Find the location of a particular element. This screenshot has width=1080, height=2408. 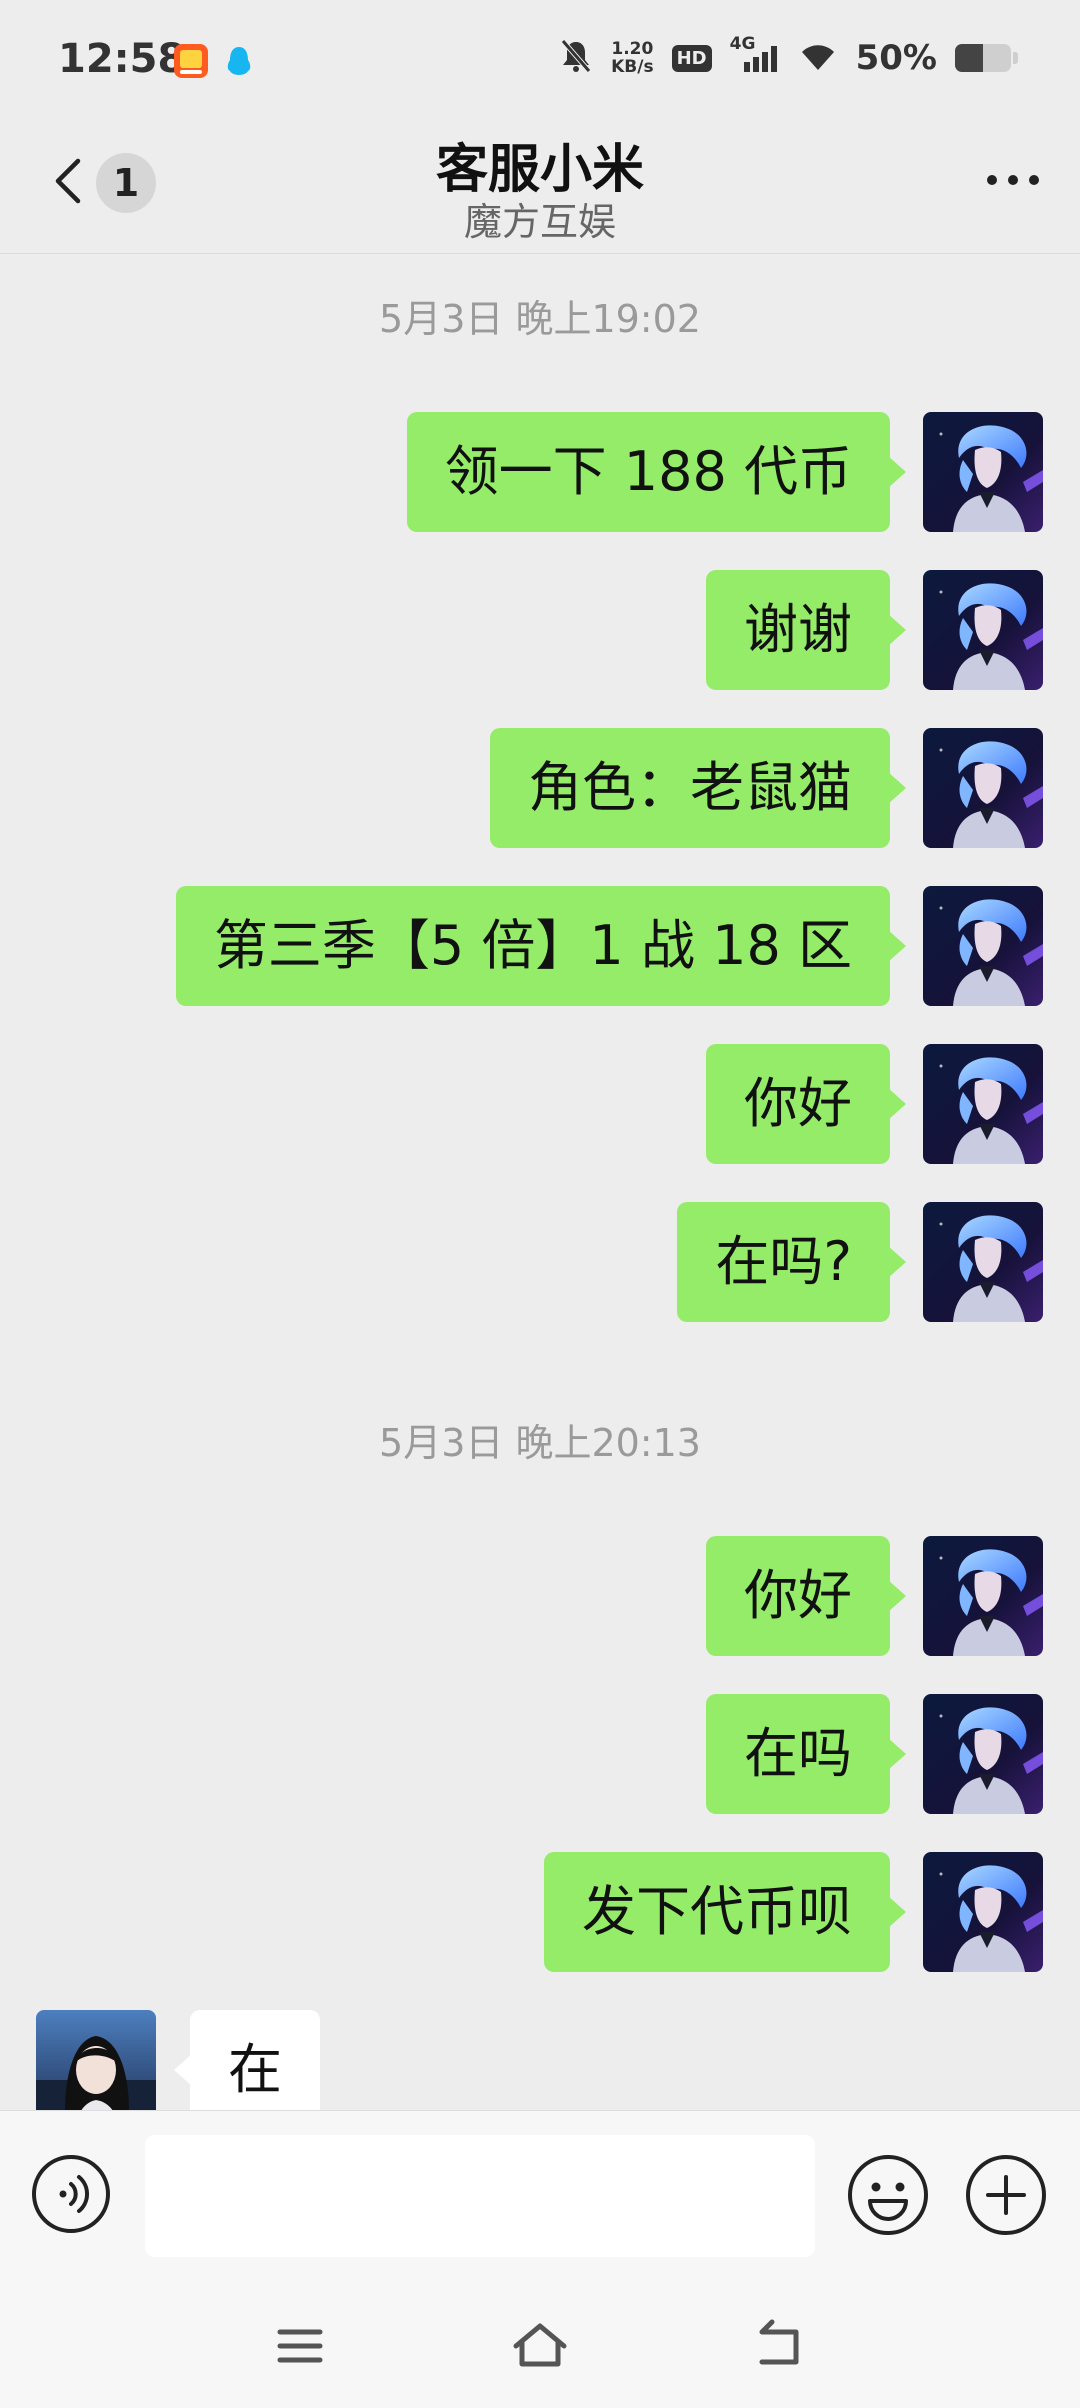

timestamp: 5月3日 晚上19:02 is located at coordinates (540, 319).